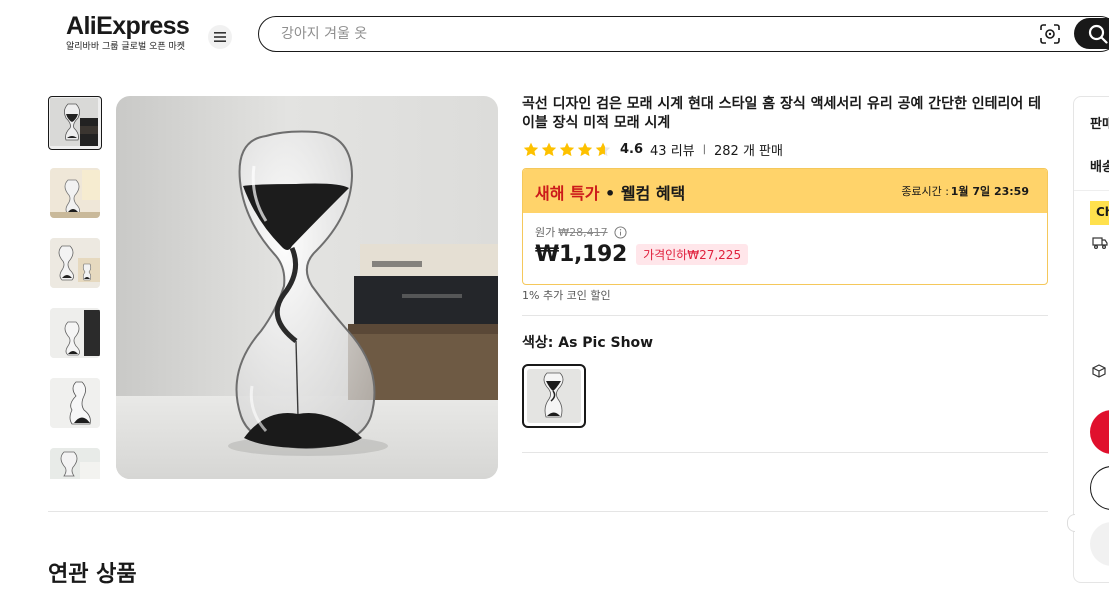  What do you see at coordinates (1098, 34) in the screenshot?
I see `search-icon` at bounding box center [1098, 34].